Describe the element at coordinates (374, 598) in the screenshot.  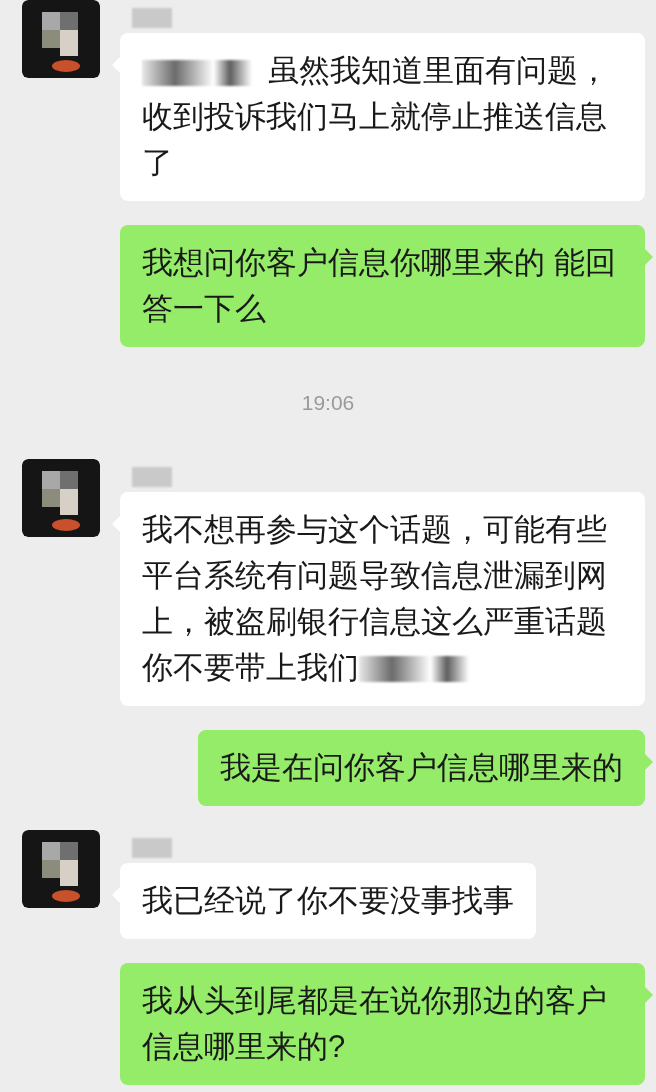
I see `message-text: 我不想再参与这个话题，可能有些平台系统有问题导致信息泄漏到网上，被盗刷银行信息这么严重话题你不要带上我们` at that location.